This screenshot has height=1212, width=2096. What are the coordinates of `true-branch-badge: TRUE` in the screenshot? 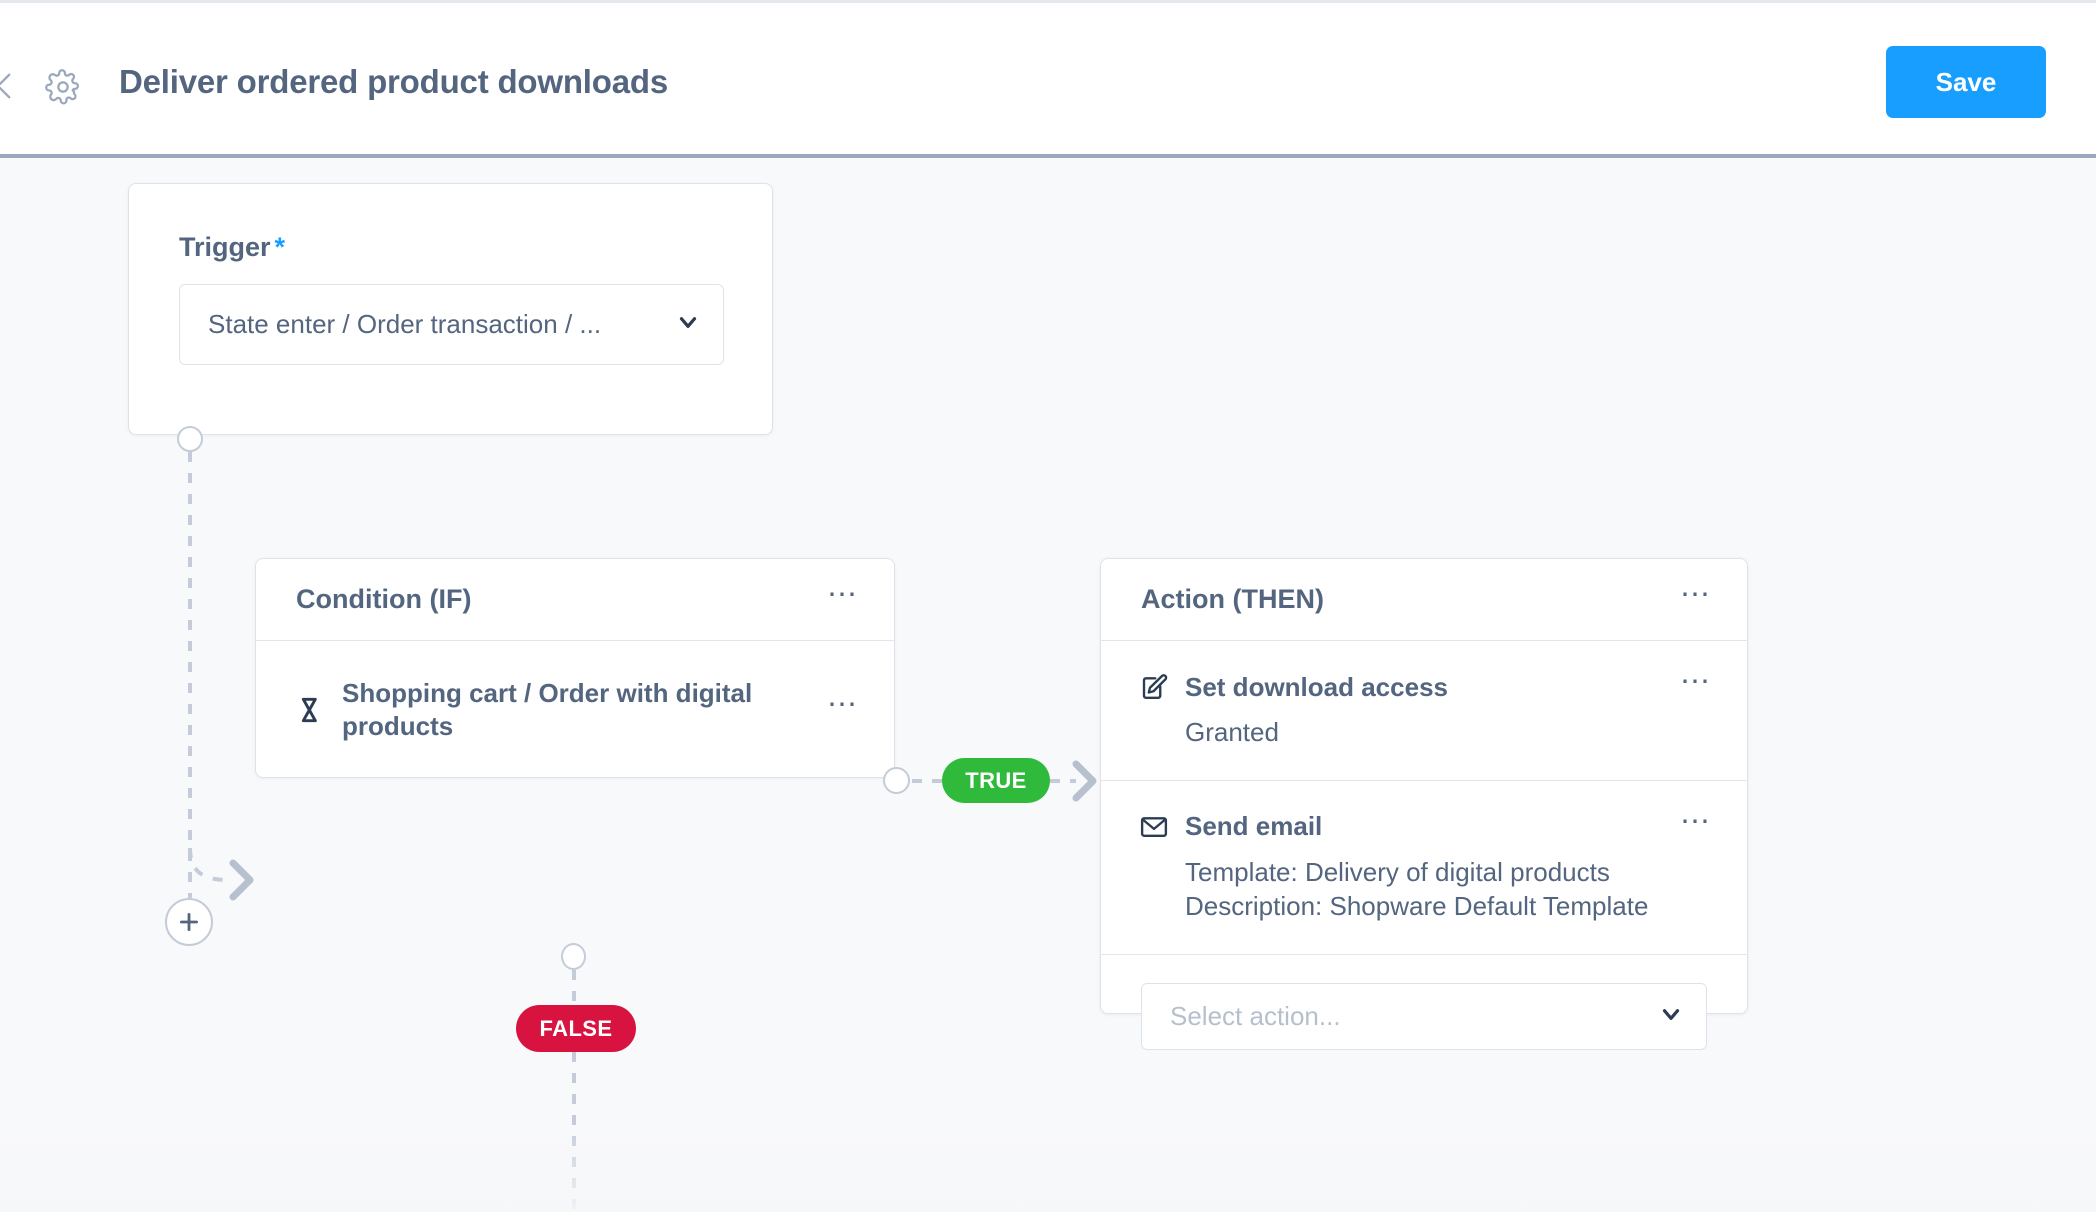 It's located at (996, 780).